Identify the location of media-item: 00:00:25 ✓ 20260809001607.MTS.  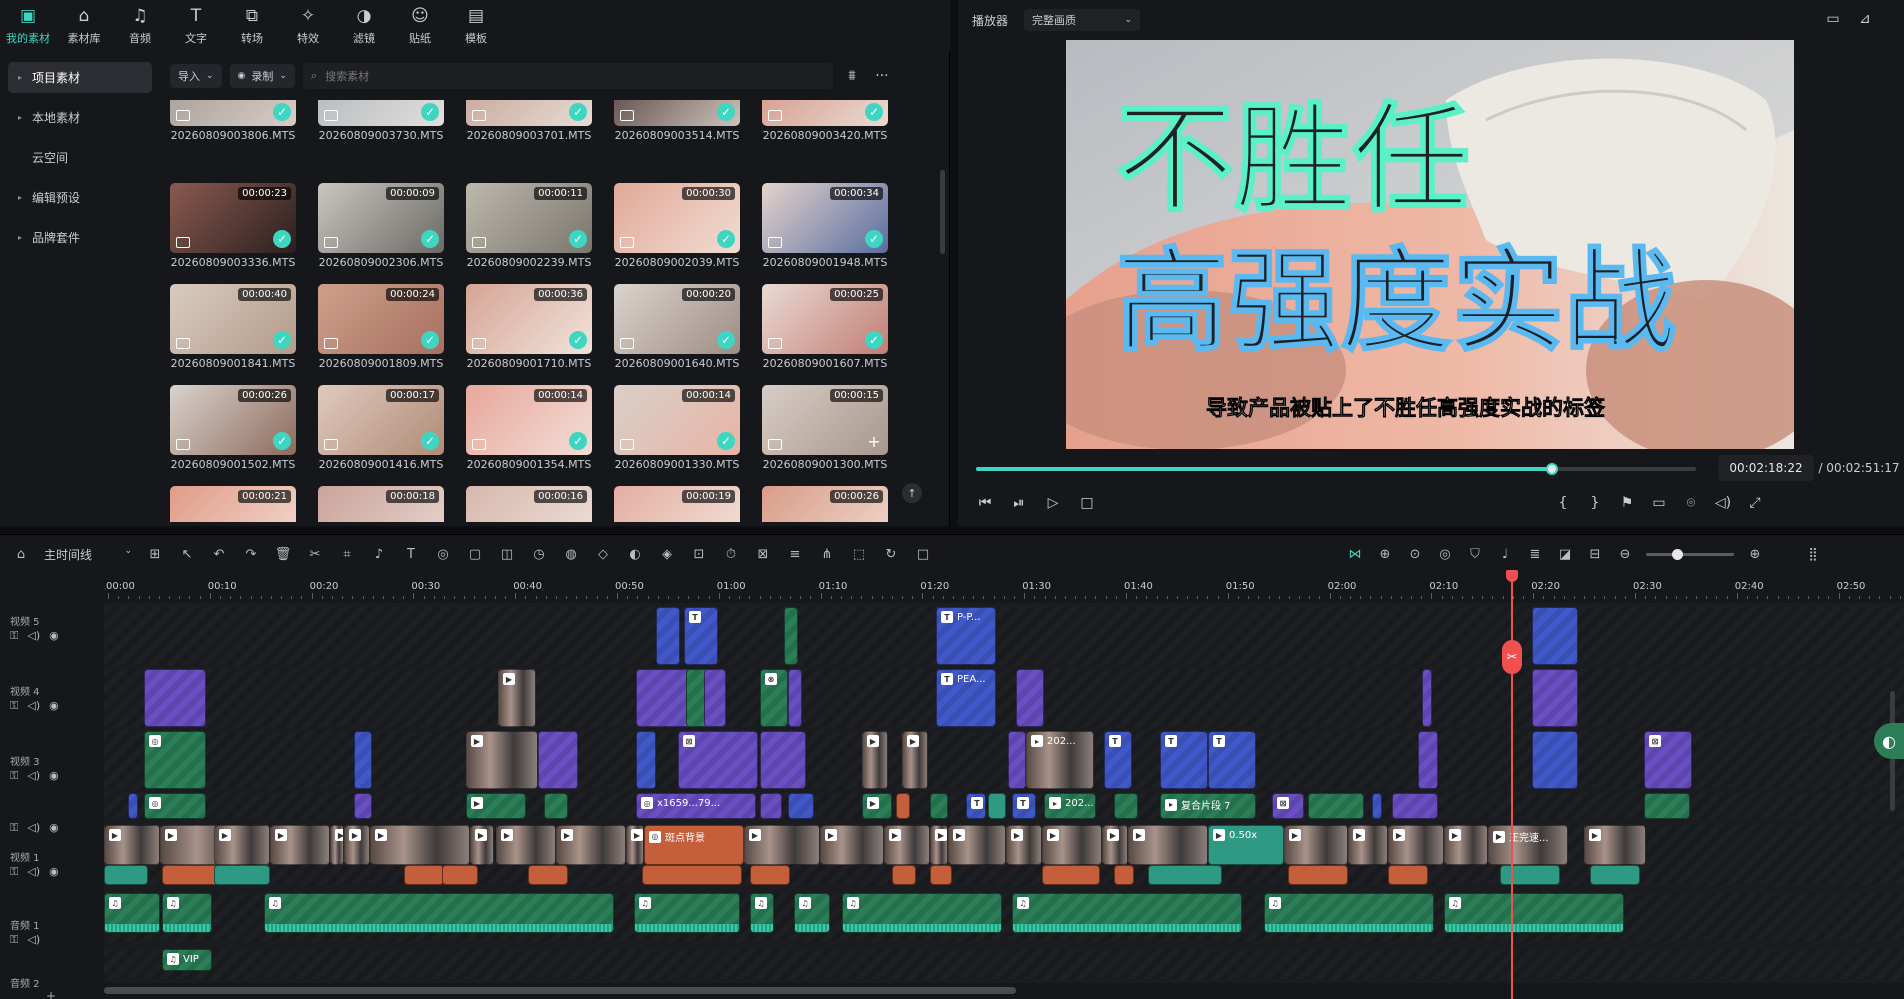
(827, 327).